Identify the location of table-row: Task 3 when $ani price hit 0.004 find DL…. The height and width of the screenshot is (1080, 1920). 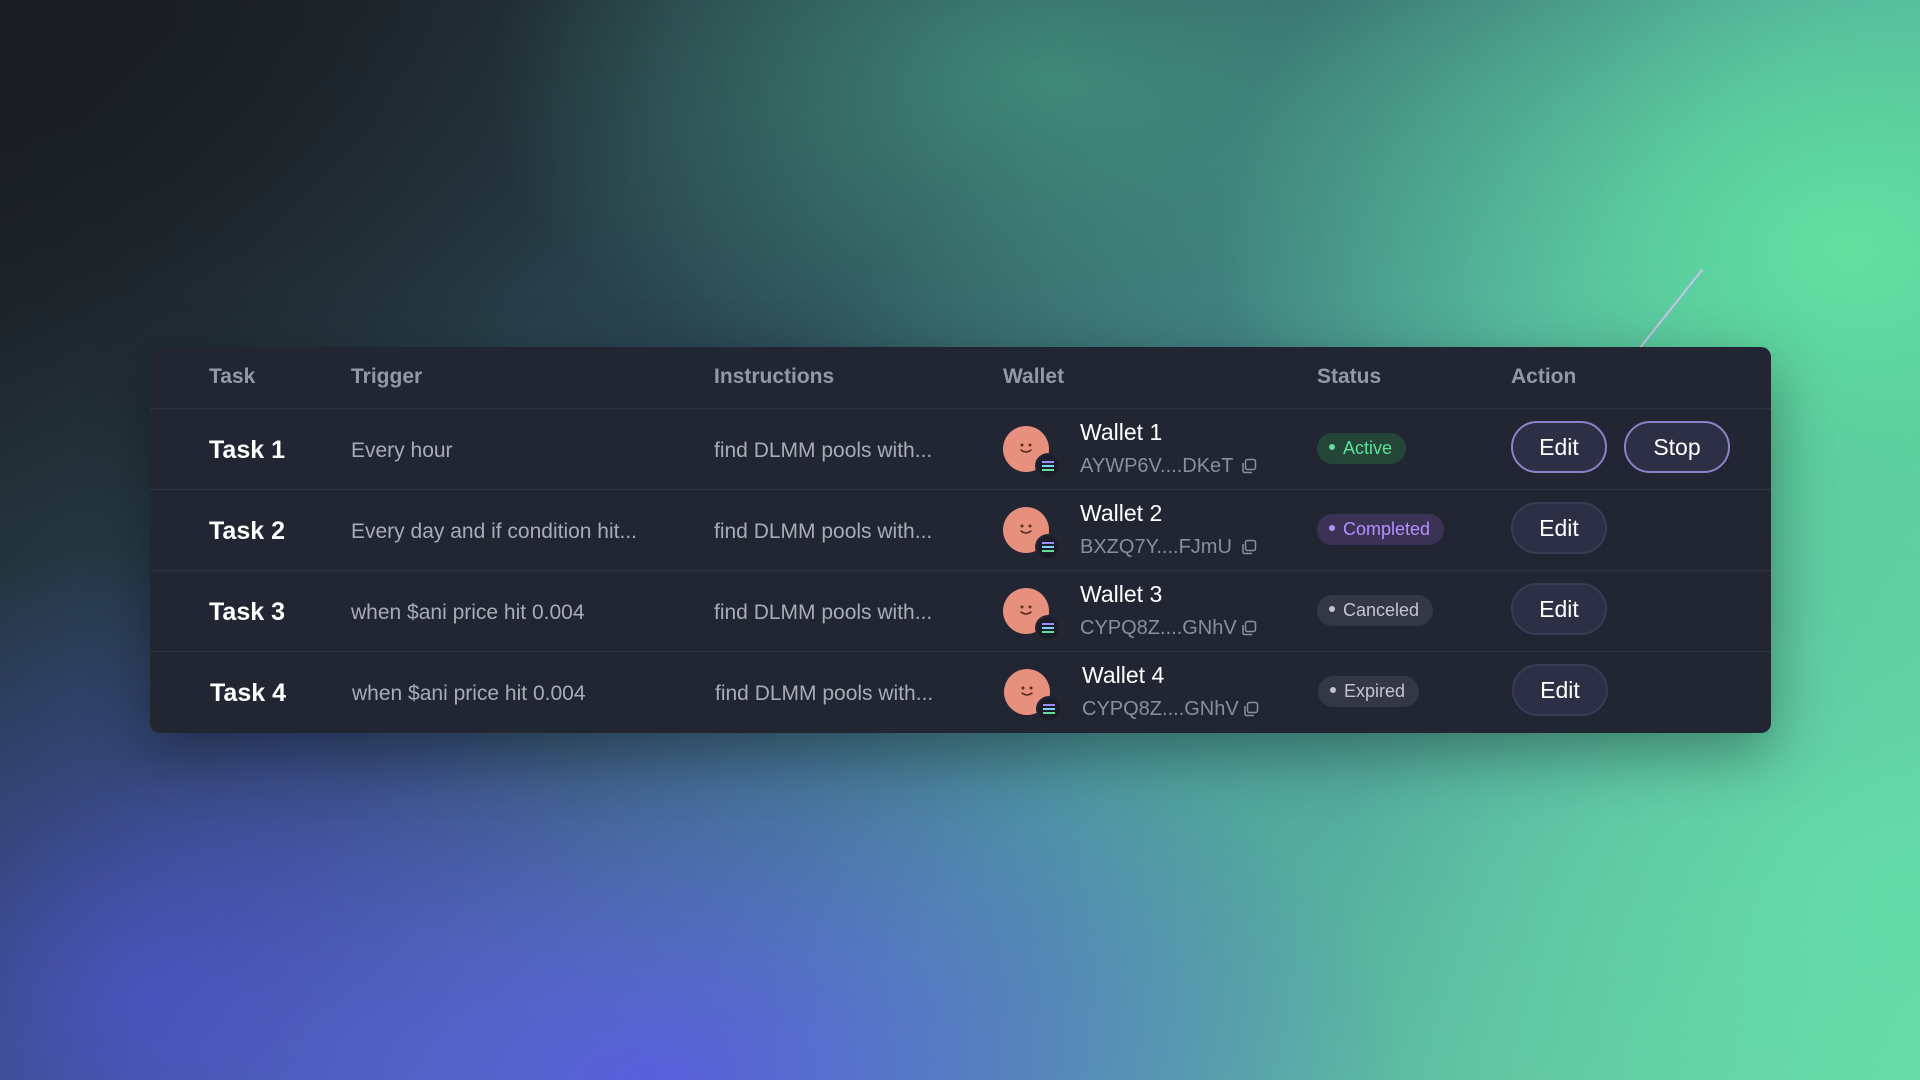
(960, 611).